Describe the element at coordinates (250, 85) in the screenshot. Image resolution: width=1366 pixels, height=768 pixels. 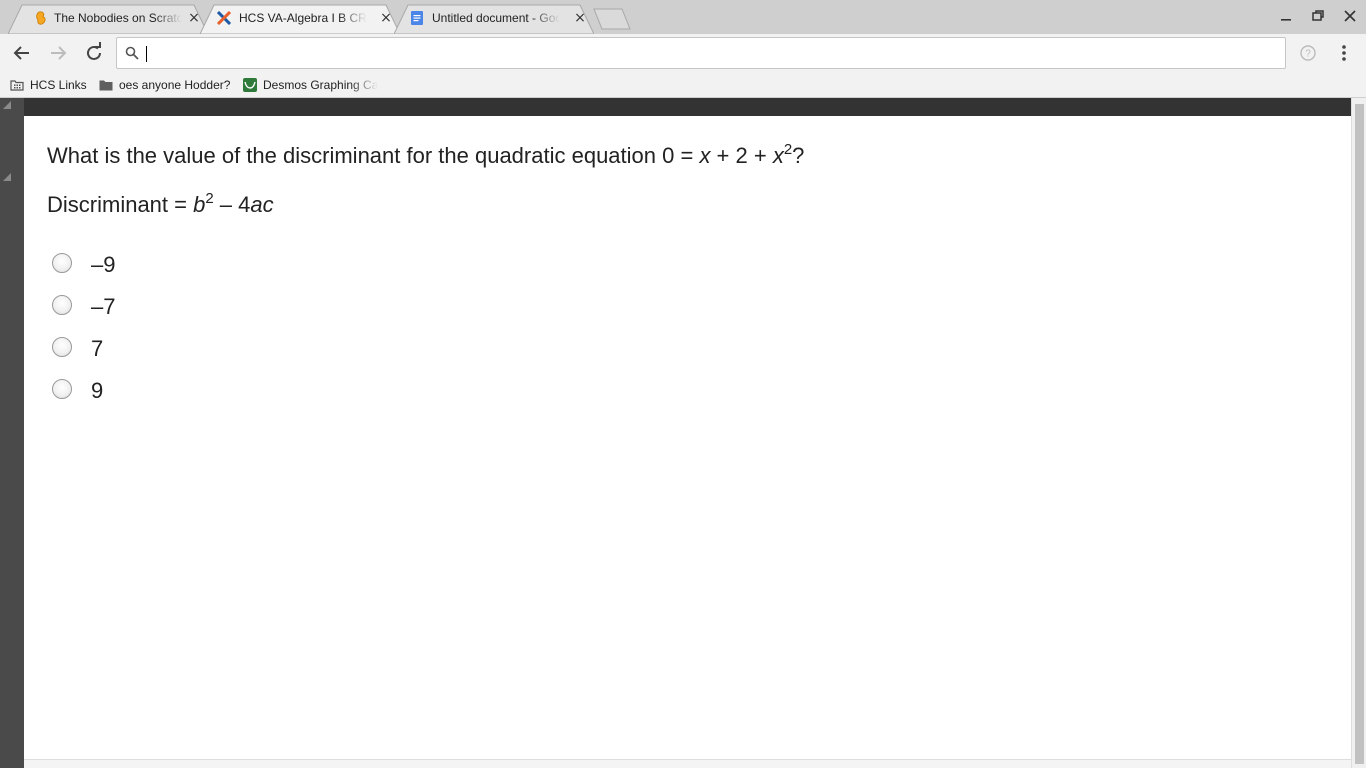
I see `desmos-icon` at that location.